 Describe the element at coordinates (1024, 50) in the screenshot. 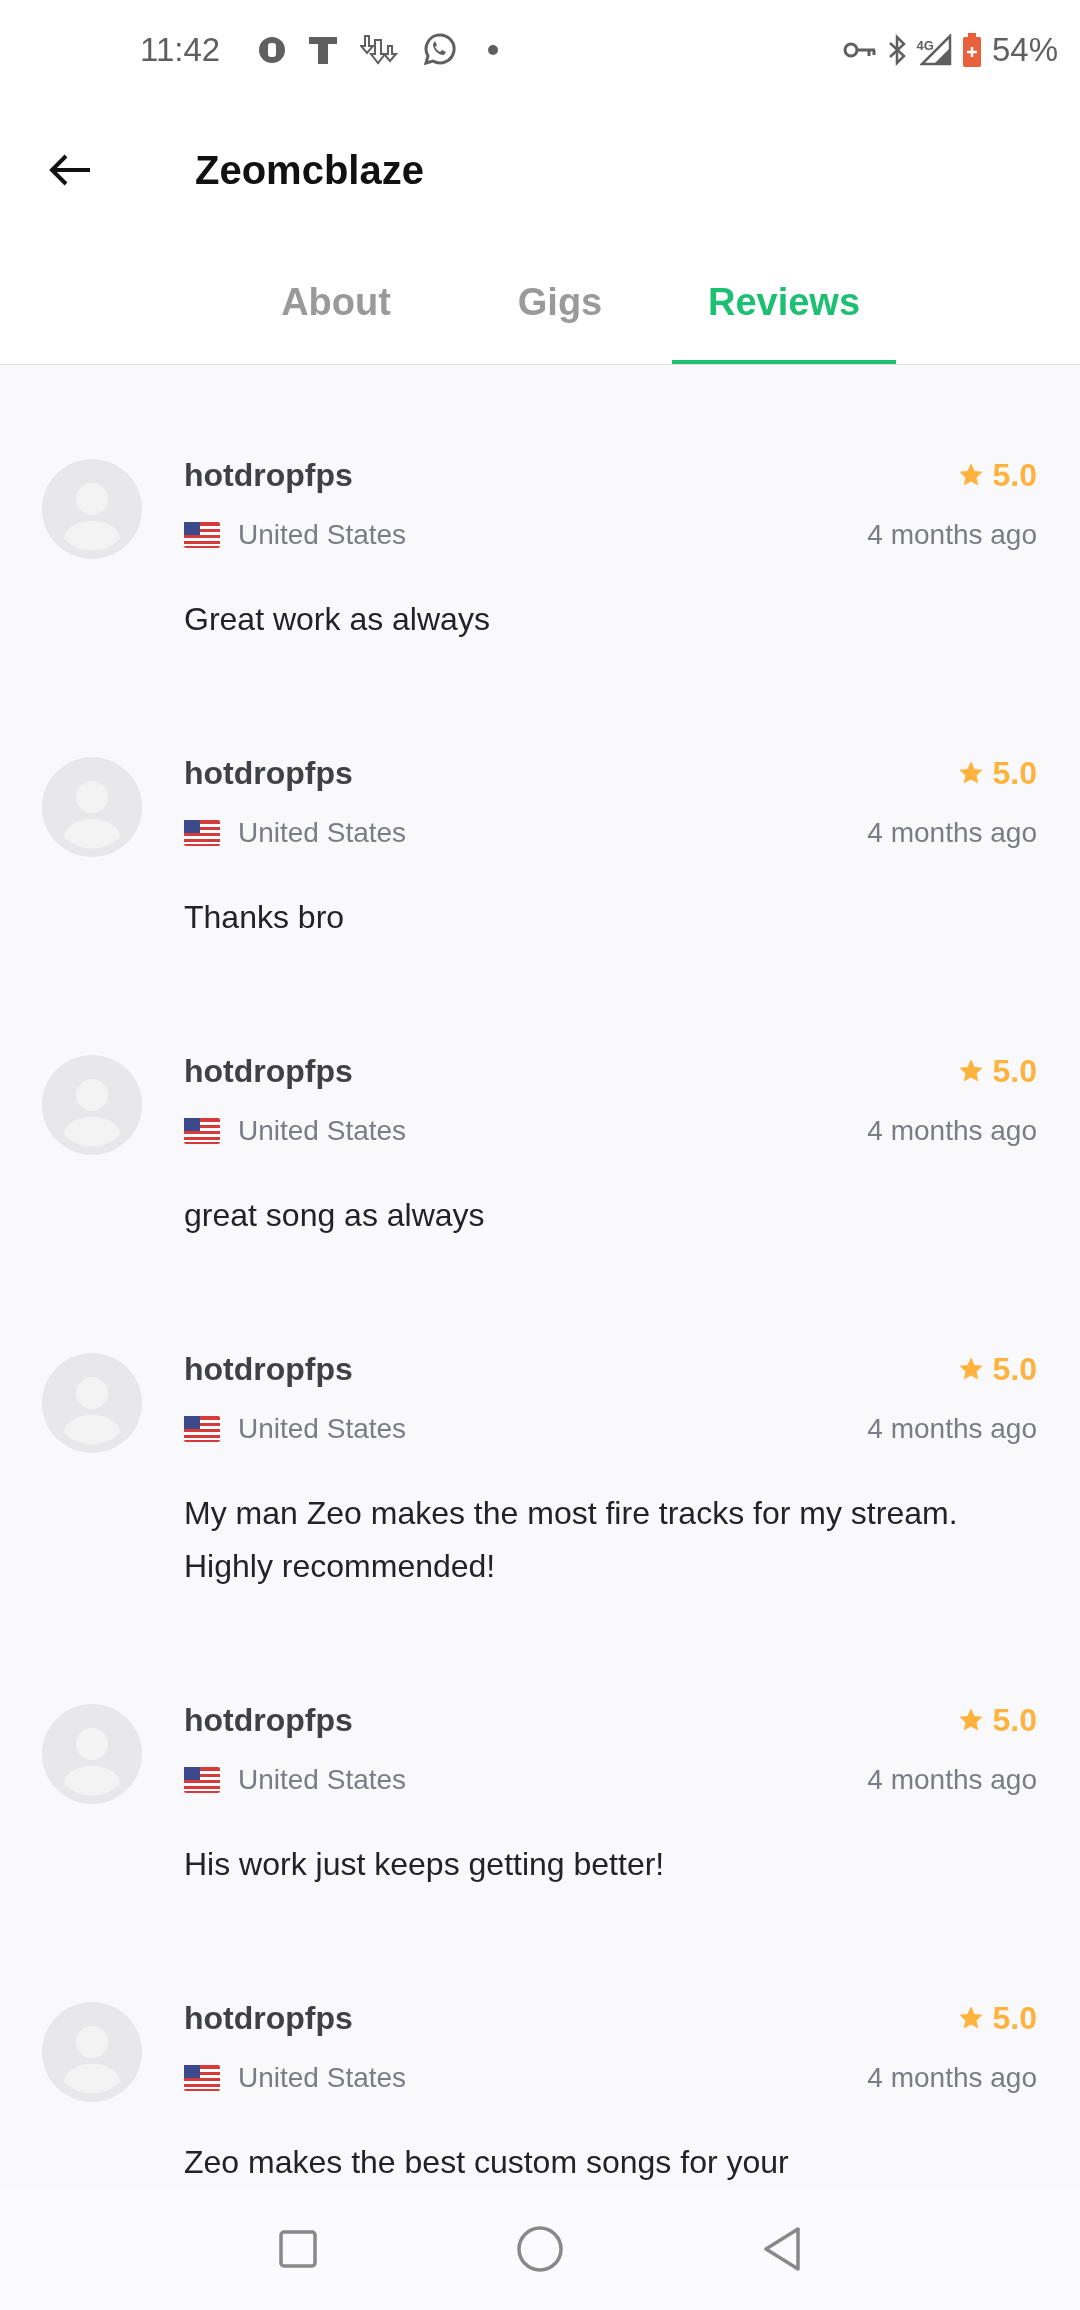

I see `battery-level: 54%` at that location.